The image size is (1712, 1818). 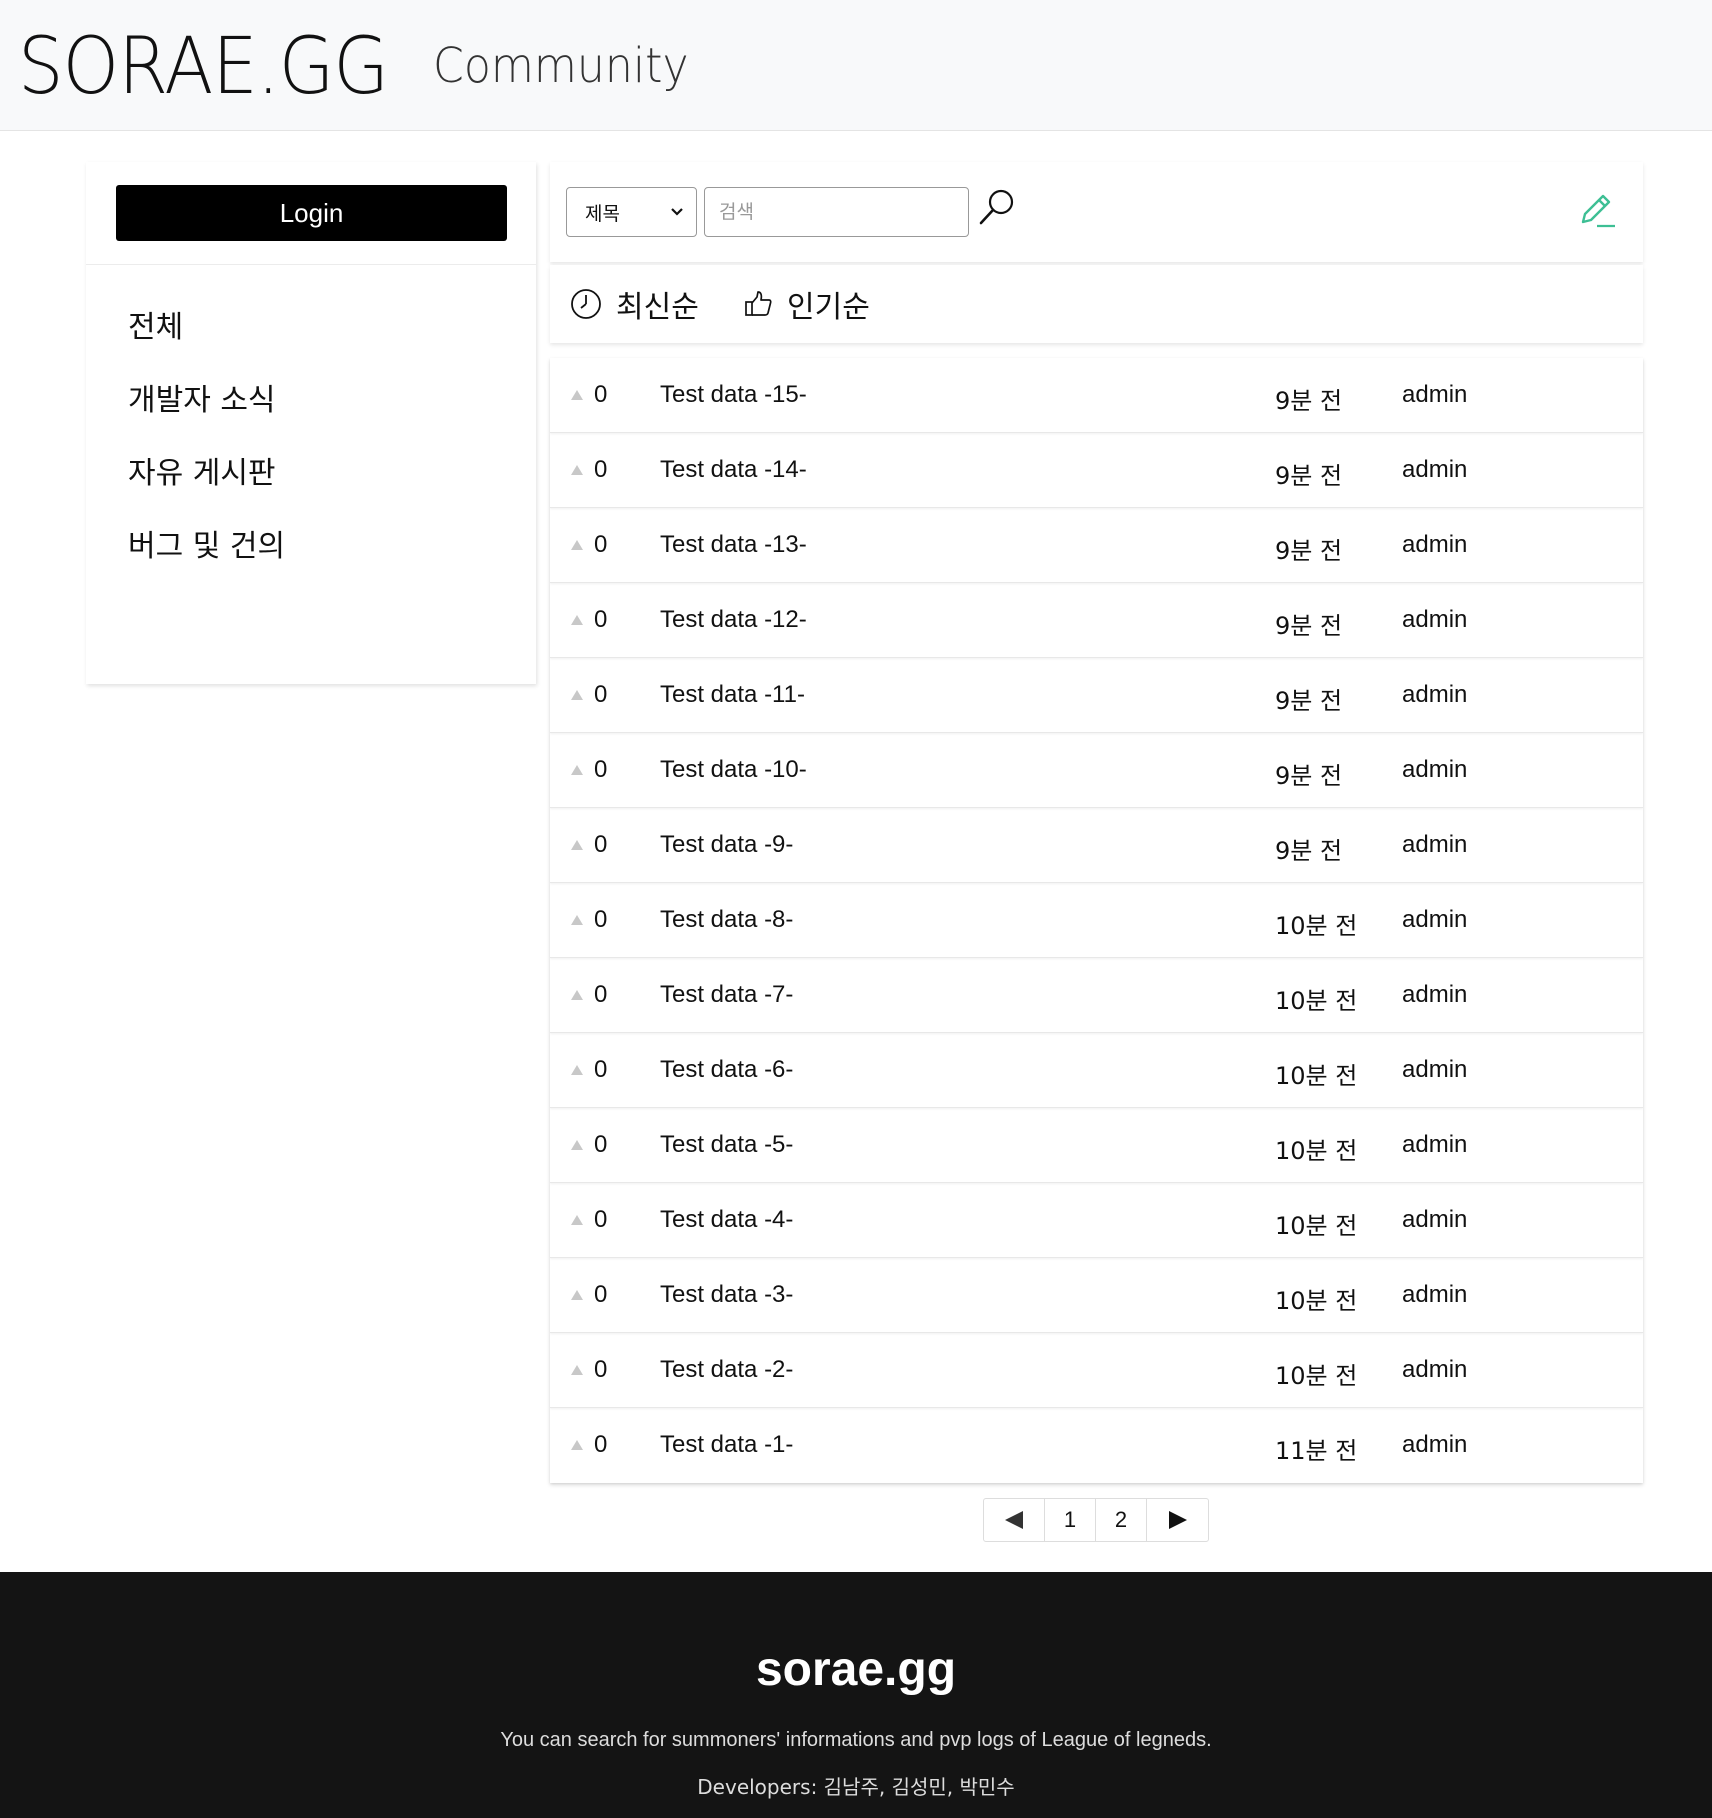 I want to click on board-nav: 전체 개발자 소식 자유 게시판 버그 및 건의, so click(x=206, y=448).